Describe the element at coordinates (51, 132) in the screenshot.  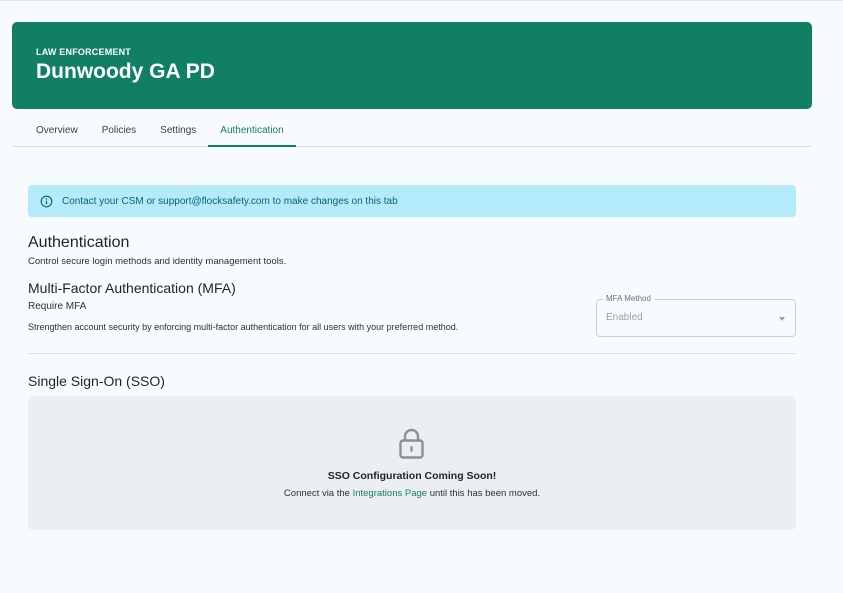
I see `tab-overview: Overview` at that location.